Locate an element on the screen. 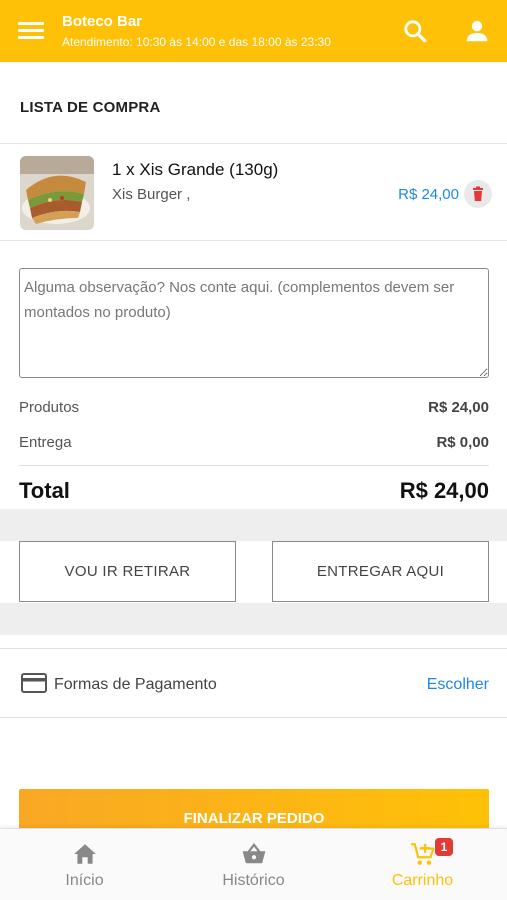 This screenshot has height=900, width=507. store-title: Boteco Bar is located at coordinates (102, 21).